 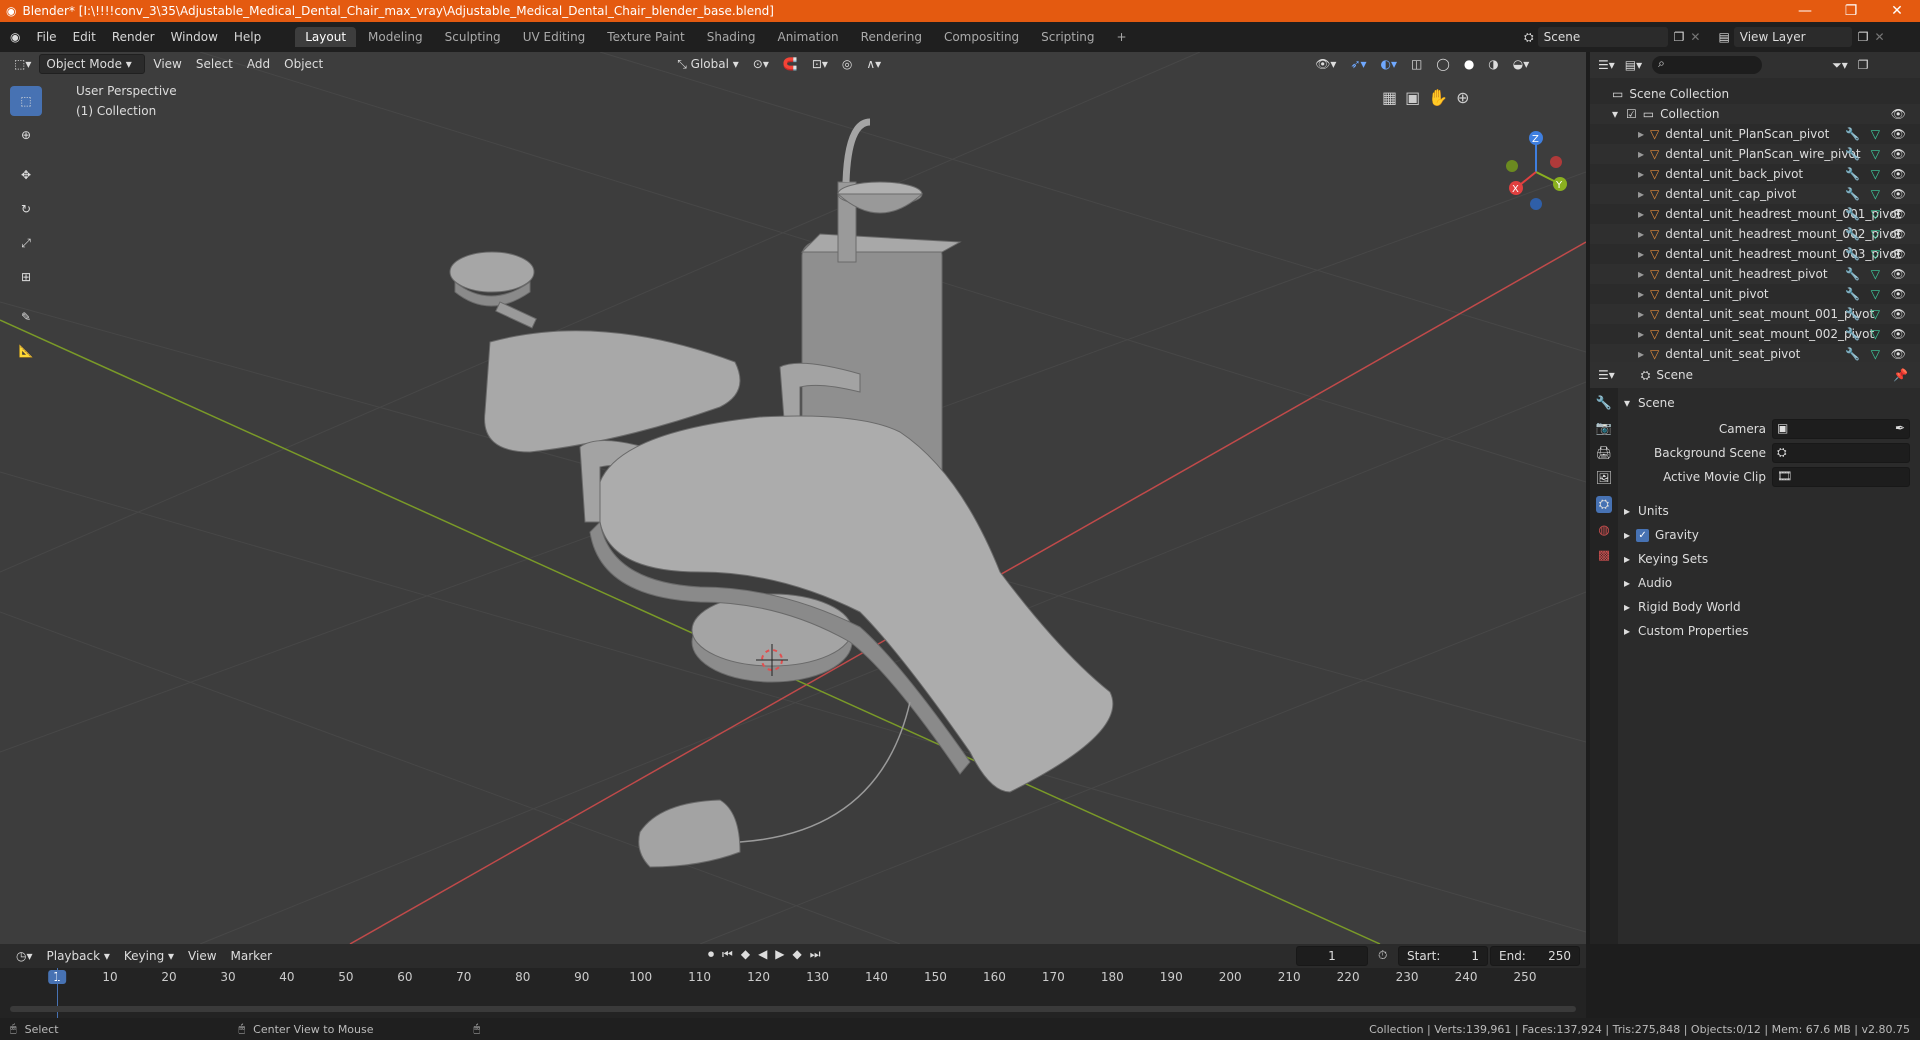 I want to click on blender-menu-icon: ◉, so click(x=14, y=37).